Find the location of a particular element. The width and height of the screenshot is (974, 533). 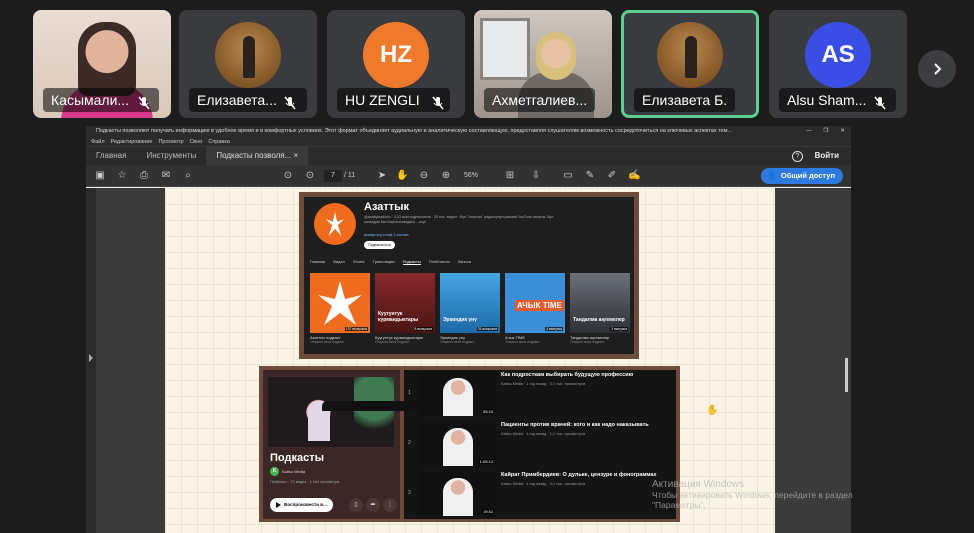

tab-close-icon: × is located at coordinates (296, 155).